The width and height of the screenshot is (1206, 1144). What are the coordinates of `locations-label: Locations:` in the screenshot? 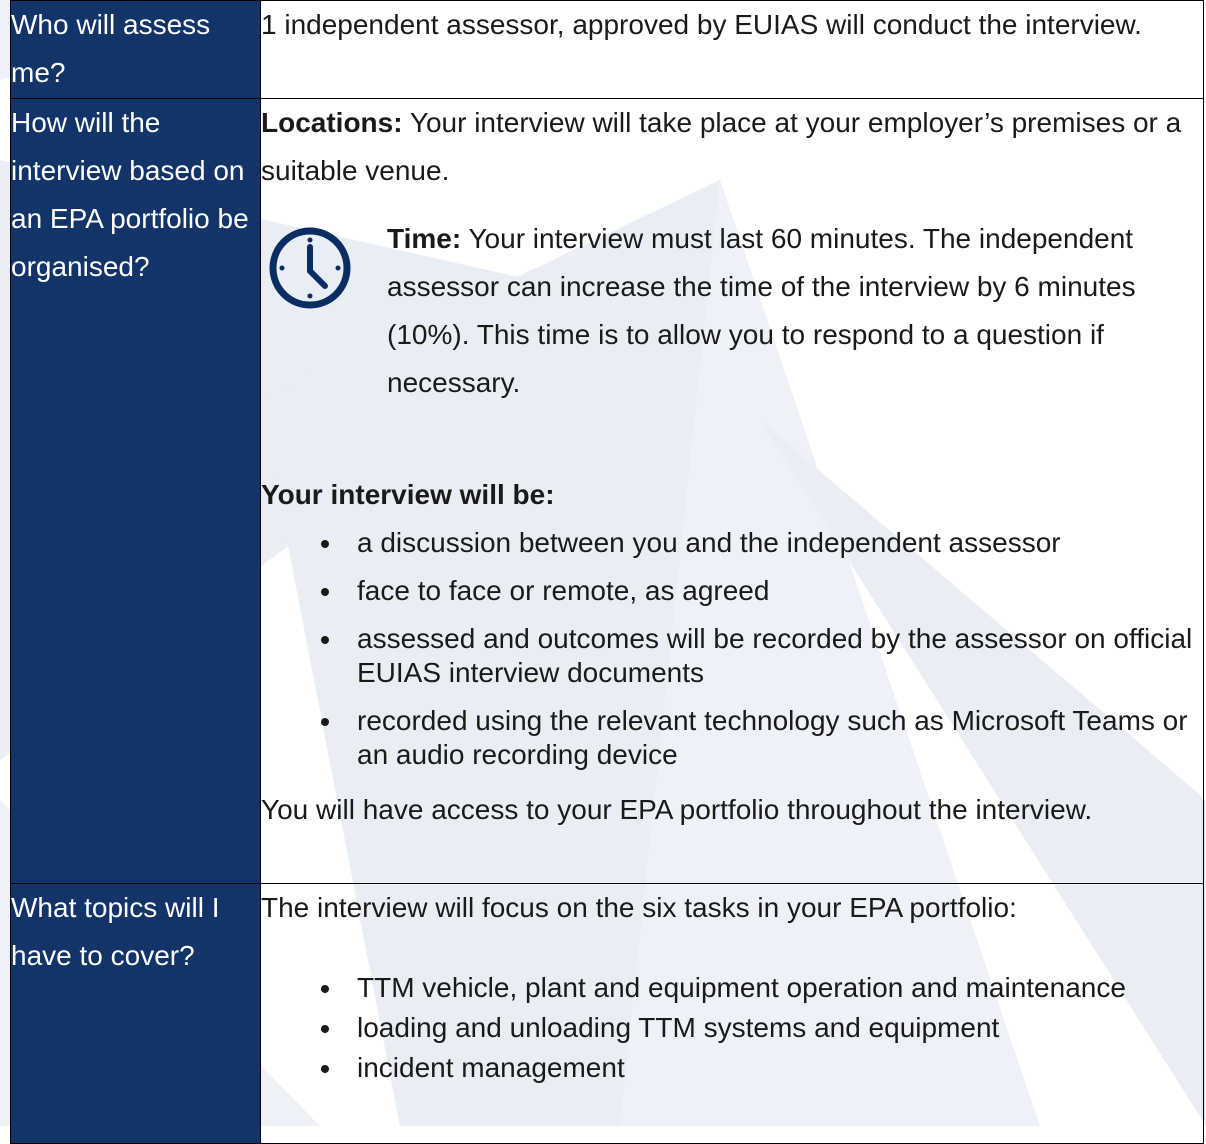 It's located at (332, 122).